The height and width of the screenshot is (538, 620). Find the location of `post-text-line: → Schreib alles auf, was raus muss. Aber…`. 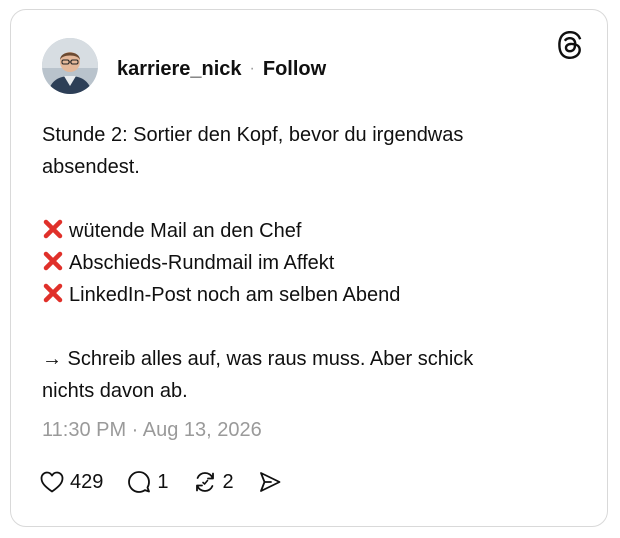

post-text-line: → Schreib alles auf, was raus muss. Aber… is located at coordinates (258, 359).